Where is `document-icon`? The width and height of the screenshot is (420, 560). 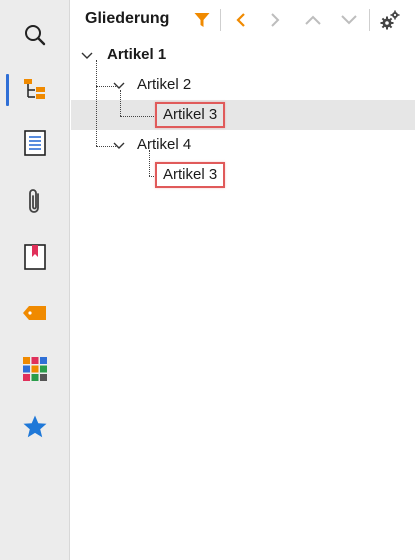 document-icon is located at coordinates (35, 143).